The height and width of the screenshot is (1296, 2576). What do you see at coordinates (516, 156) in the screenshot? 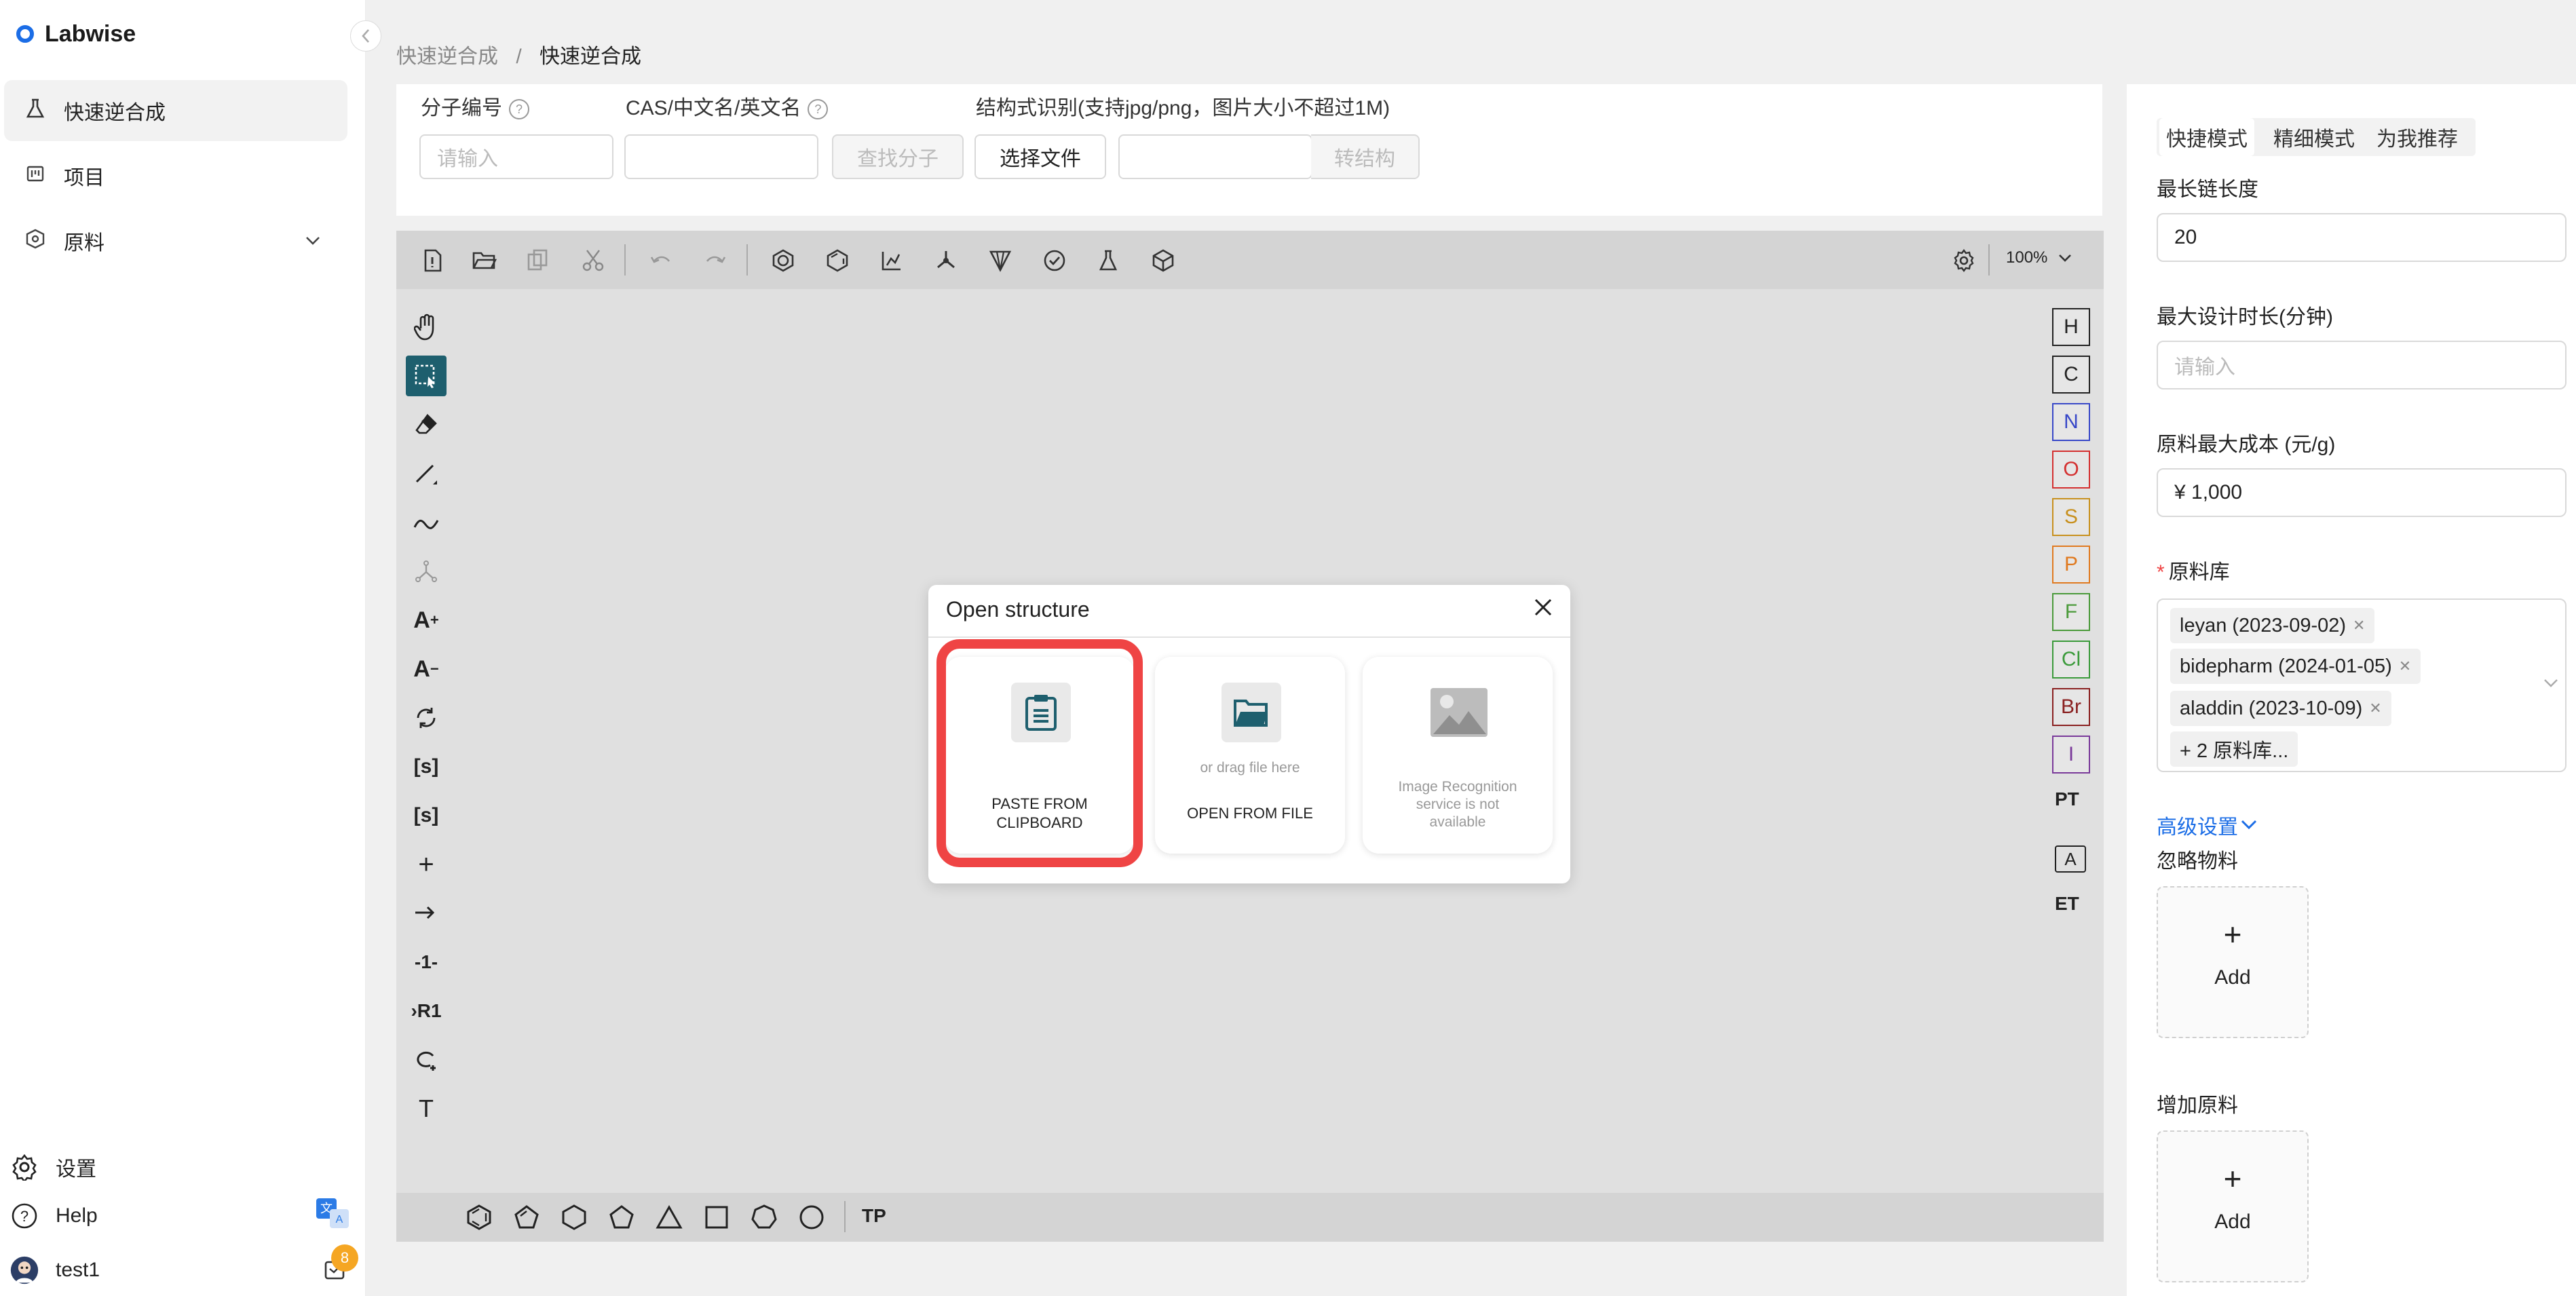
I see `molecule-id-input: 请输入` at bounding box center [516, 156].